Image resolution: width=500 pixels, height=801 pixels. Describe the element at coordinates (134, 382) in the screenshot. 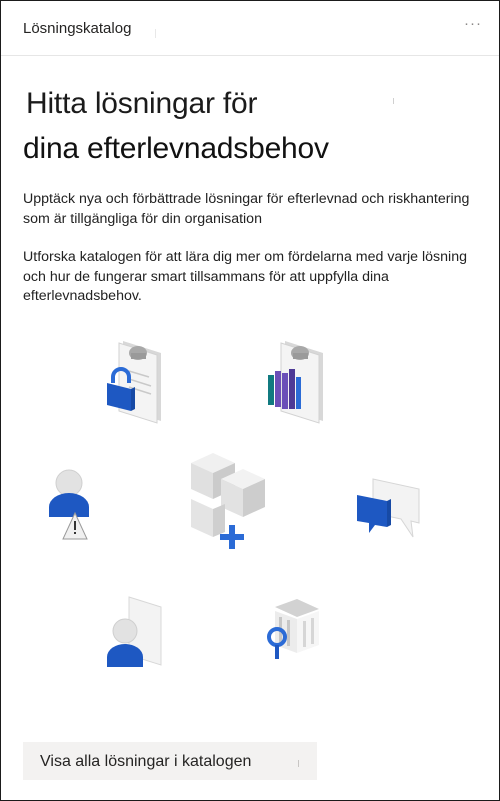

I see `clipboard-lock-icon` at that location.